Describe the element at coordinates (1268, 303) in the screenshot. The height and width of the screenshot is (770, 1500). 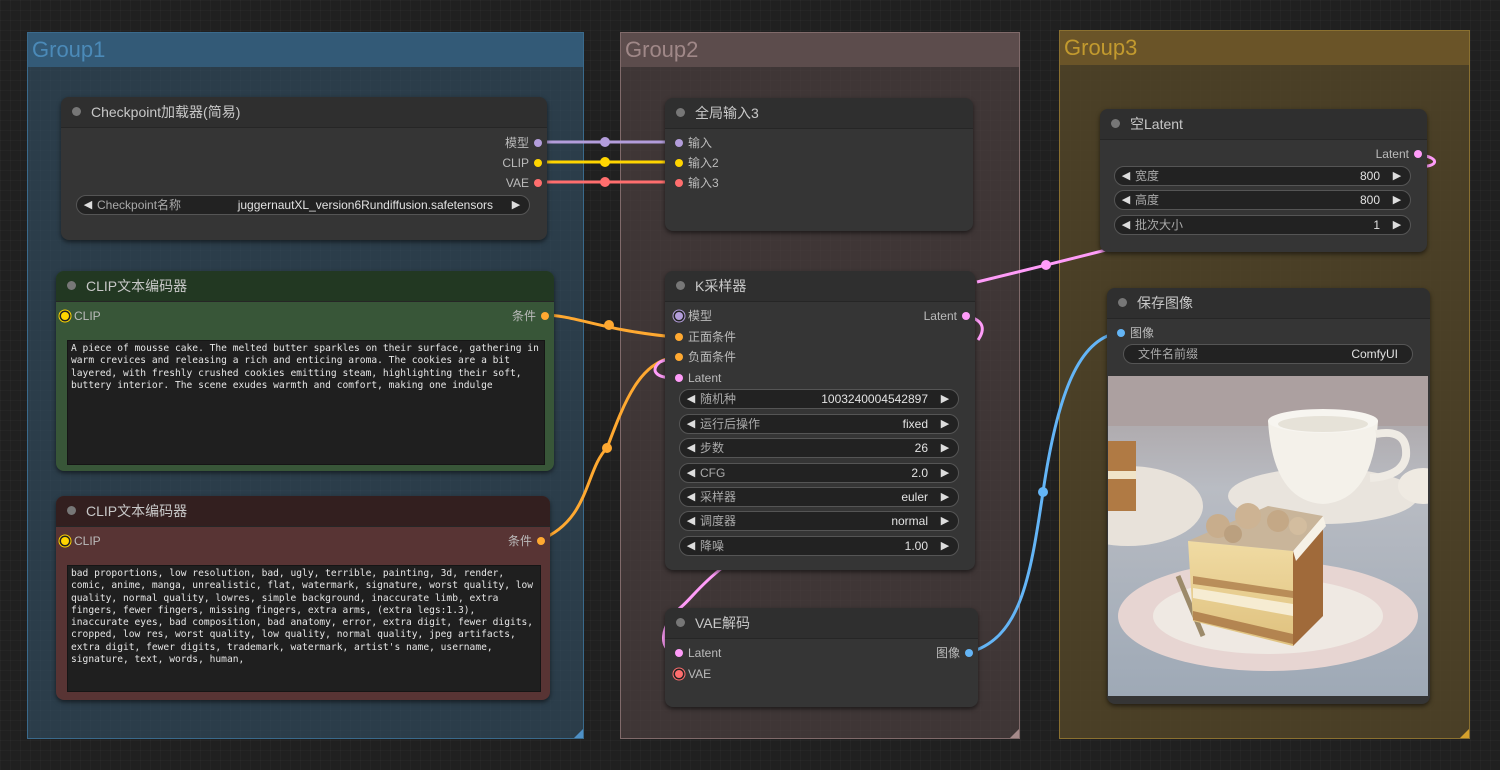
I see `node-title: 保存图像` at that location.